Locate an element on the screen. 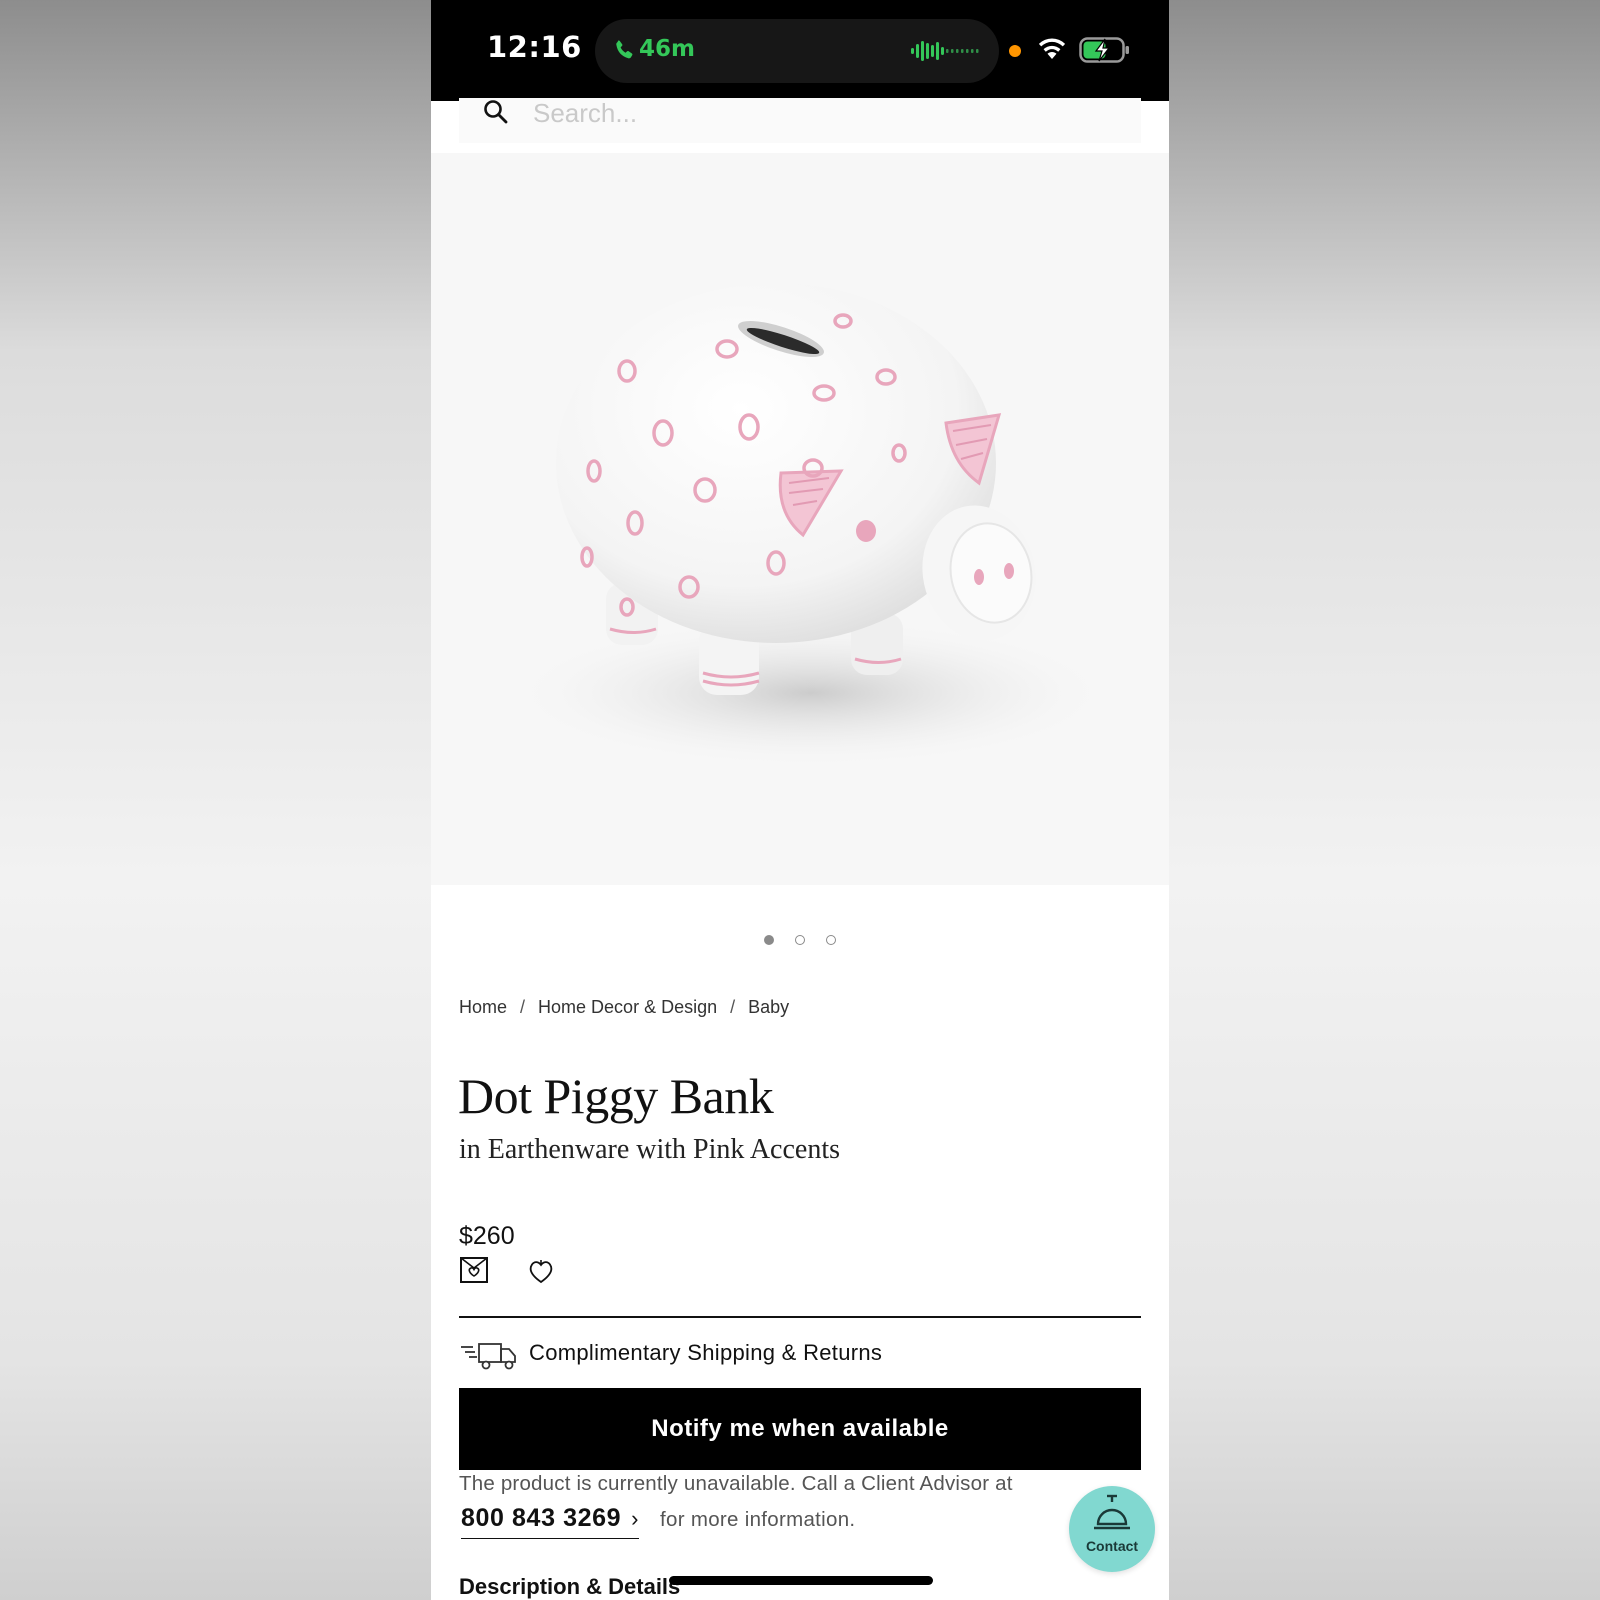  shopping-bag-icon is located at coordinates (474, 1270).